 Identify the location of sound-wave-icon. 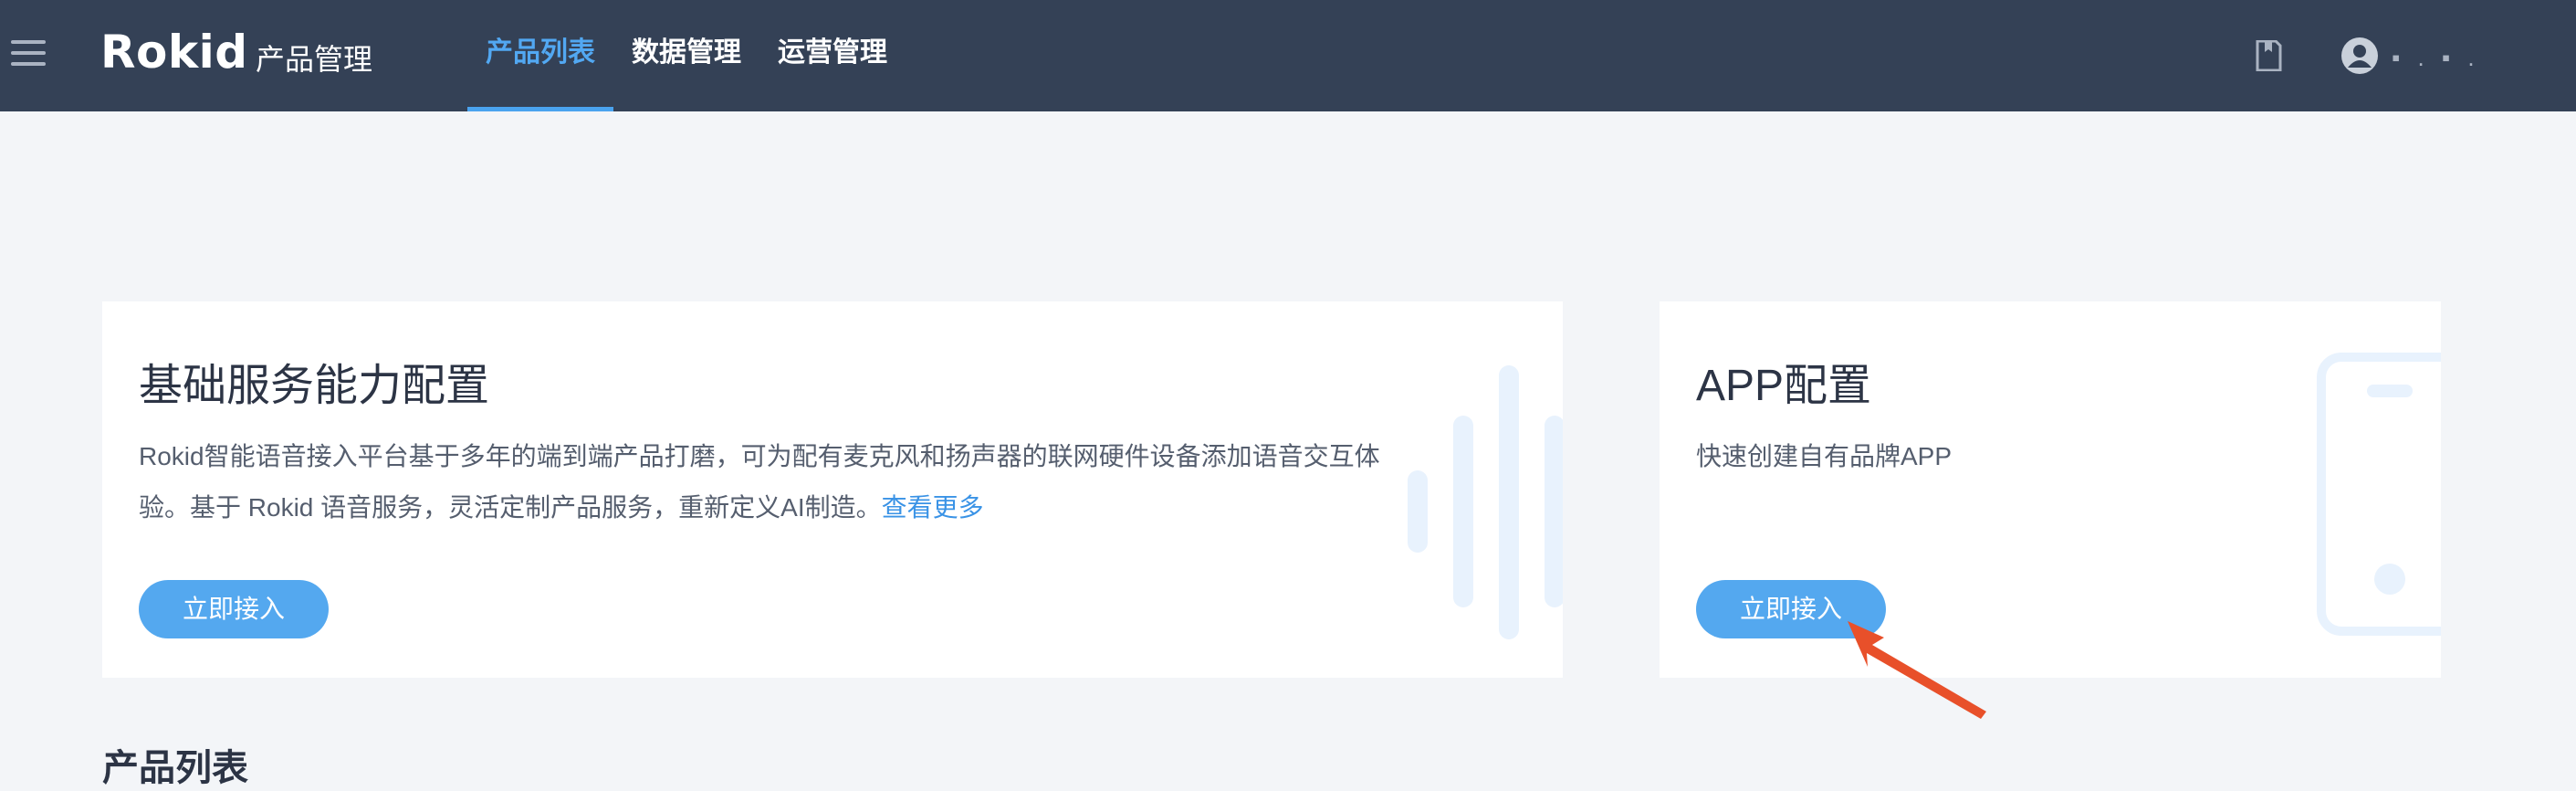
(1486, 502).